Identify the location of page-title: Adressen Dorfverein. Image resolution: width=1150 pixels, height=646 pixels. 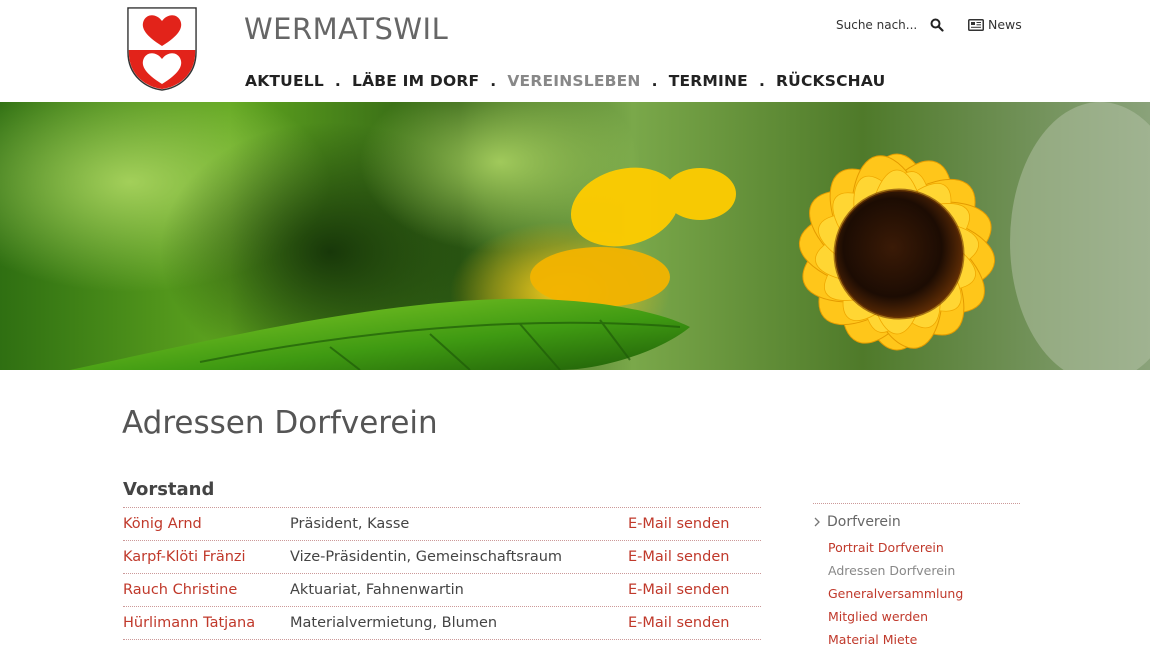
(280, 423).